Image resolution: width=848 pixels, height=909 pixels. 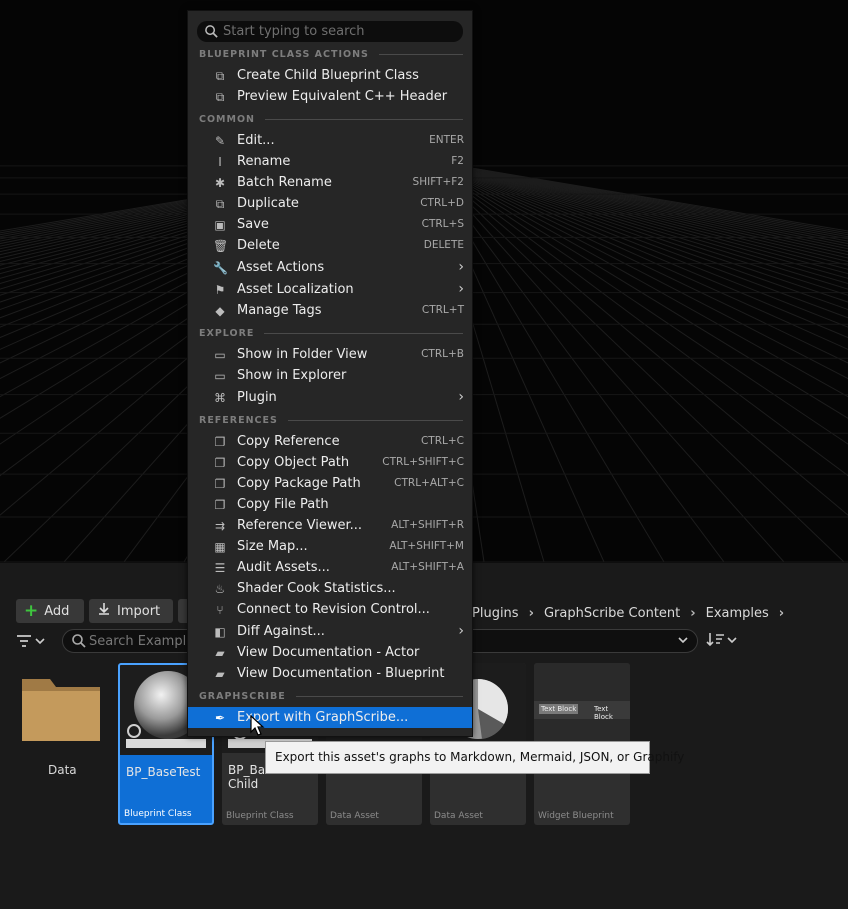 What do you see at coordinates (331, 420) in the screenshot?
I see `section-header: REFERENCES` at bounding box center [331, 420].